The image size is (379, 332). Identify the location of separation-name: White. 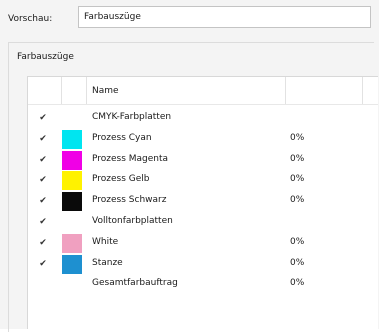
(105, 242).